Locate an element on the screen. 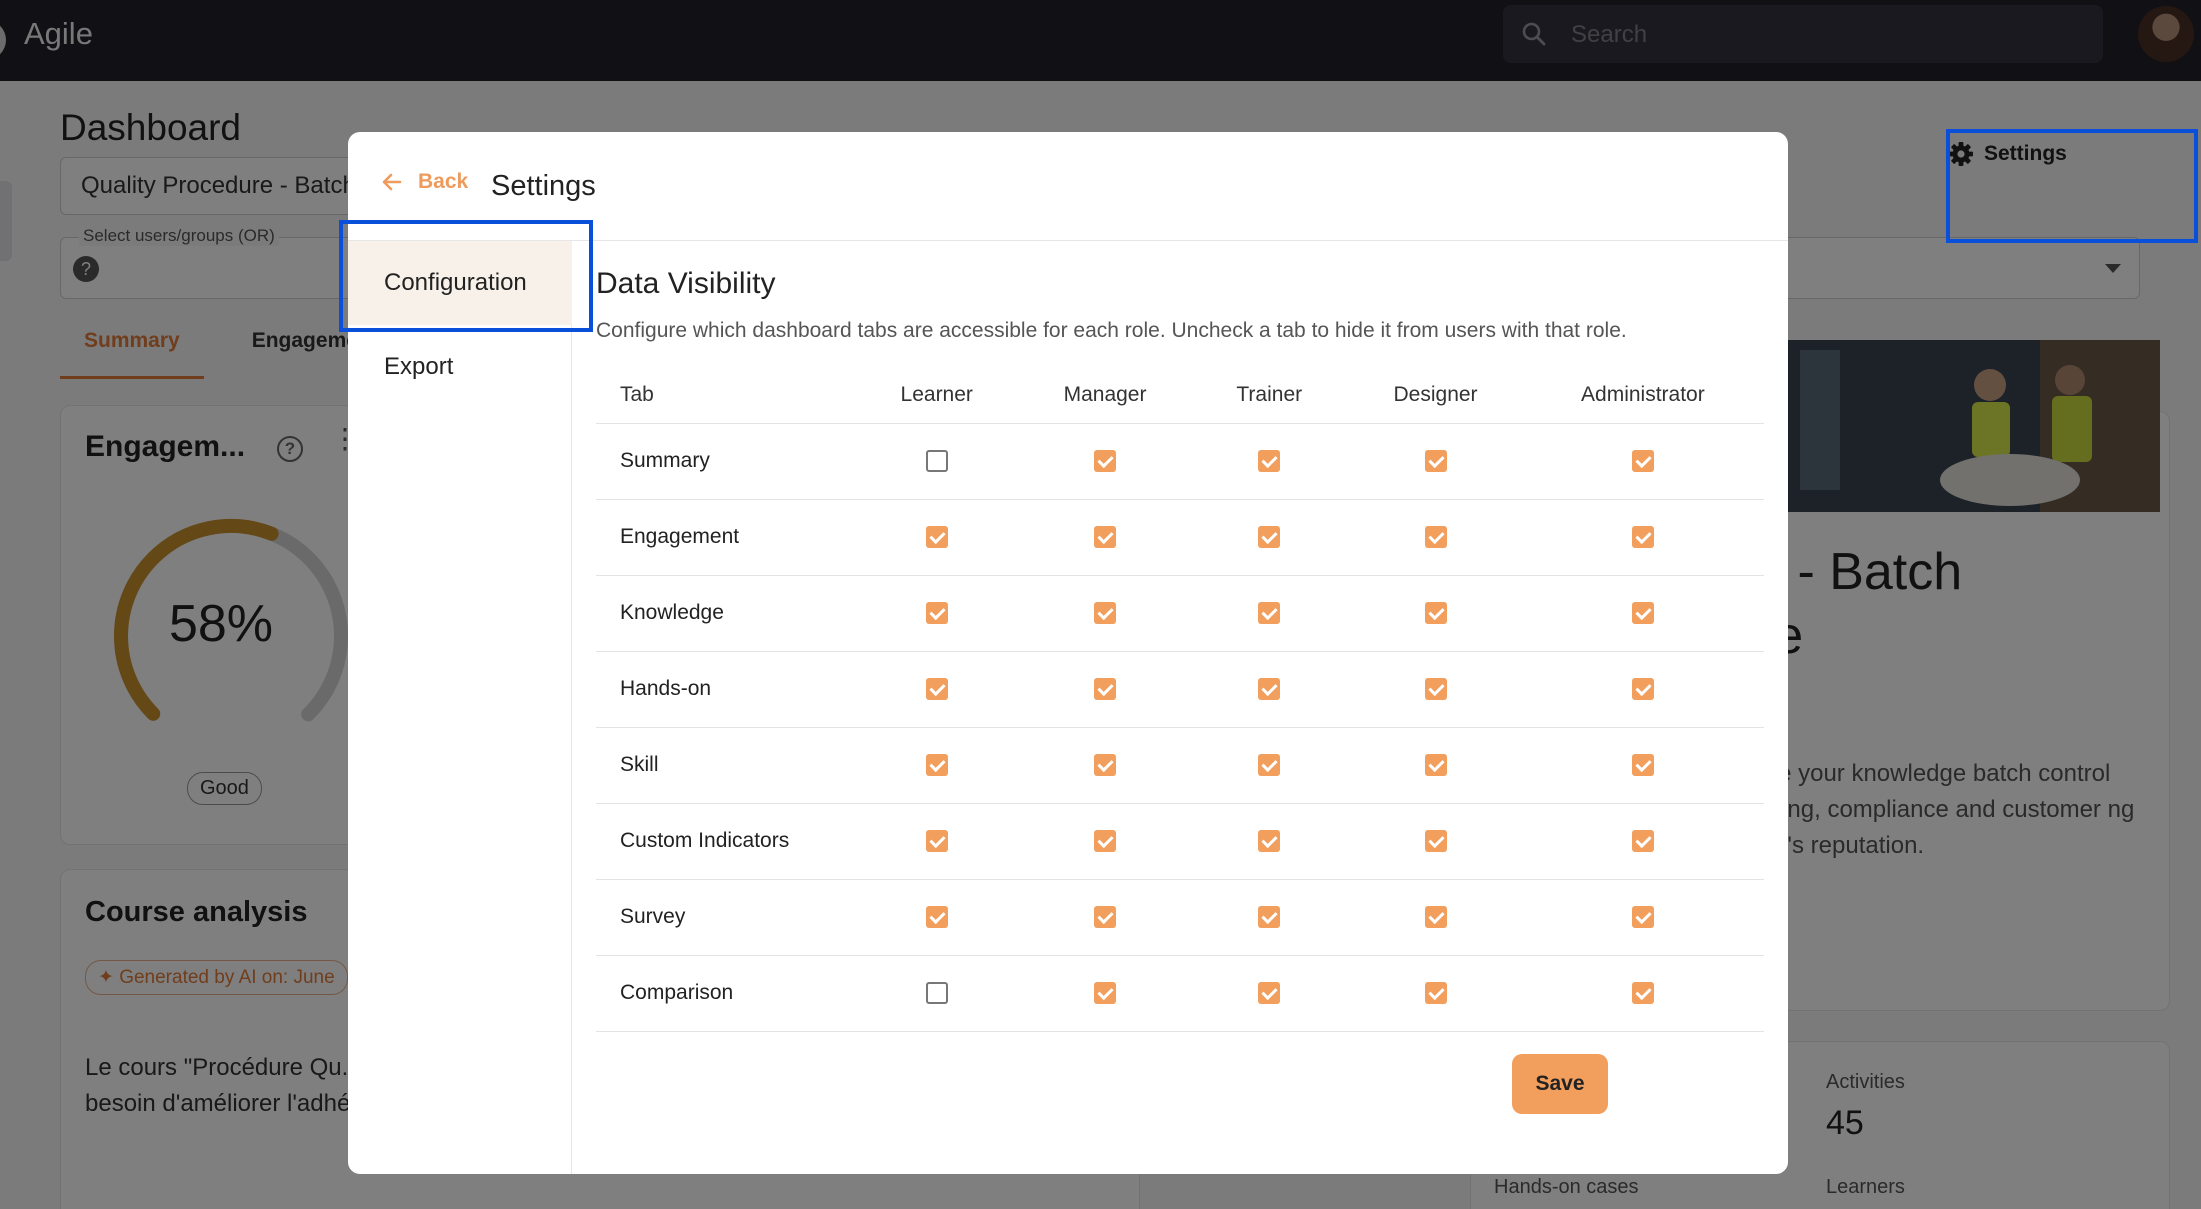  table-row: Skill is located at coordinates (1180, 765).